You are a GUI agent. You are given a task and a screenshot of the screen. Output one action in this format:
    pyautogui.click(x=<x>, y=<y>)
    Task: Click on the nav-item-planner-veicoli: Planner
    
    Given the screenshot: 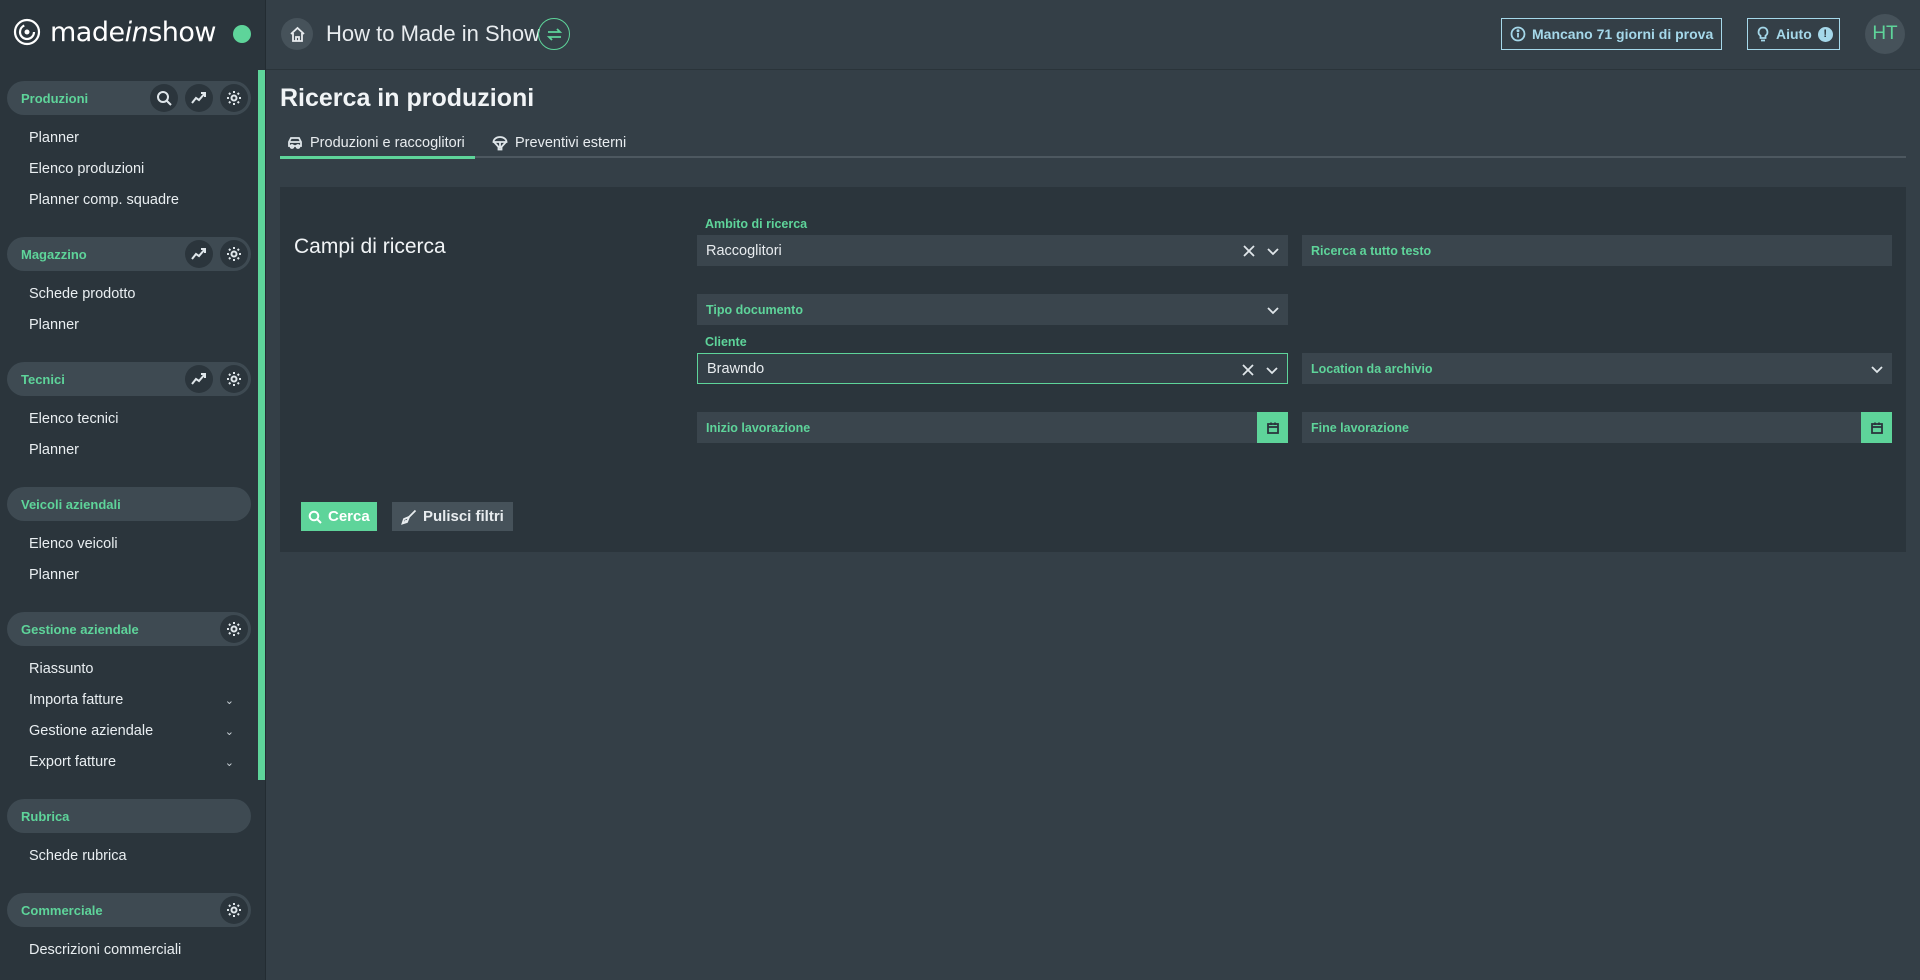 What is the action you would take?
    pyautogui.click(x=134, y=575)
    